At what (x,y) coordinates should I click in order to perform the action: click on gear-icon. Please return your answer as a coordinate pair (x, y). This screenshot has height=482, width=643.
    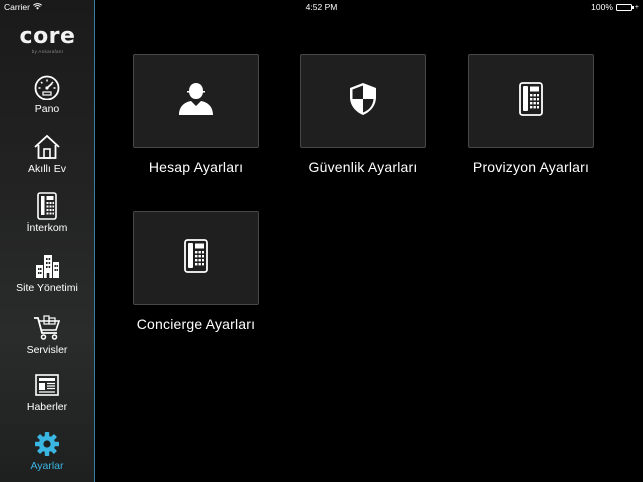
    Looking at the image, I should click on (47, 444).